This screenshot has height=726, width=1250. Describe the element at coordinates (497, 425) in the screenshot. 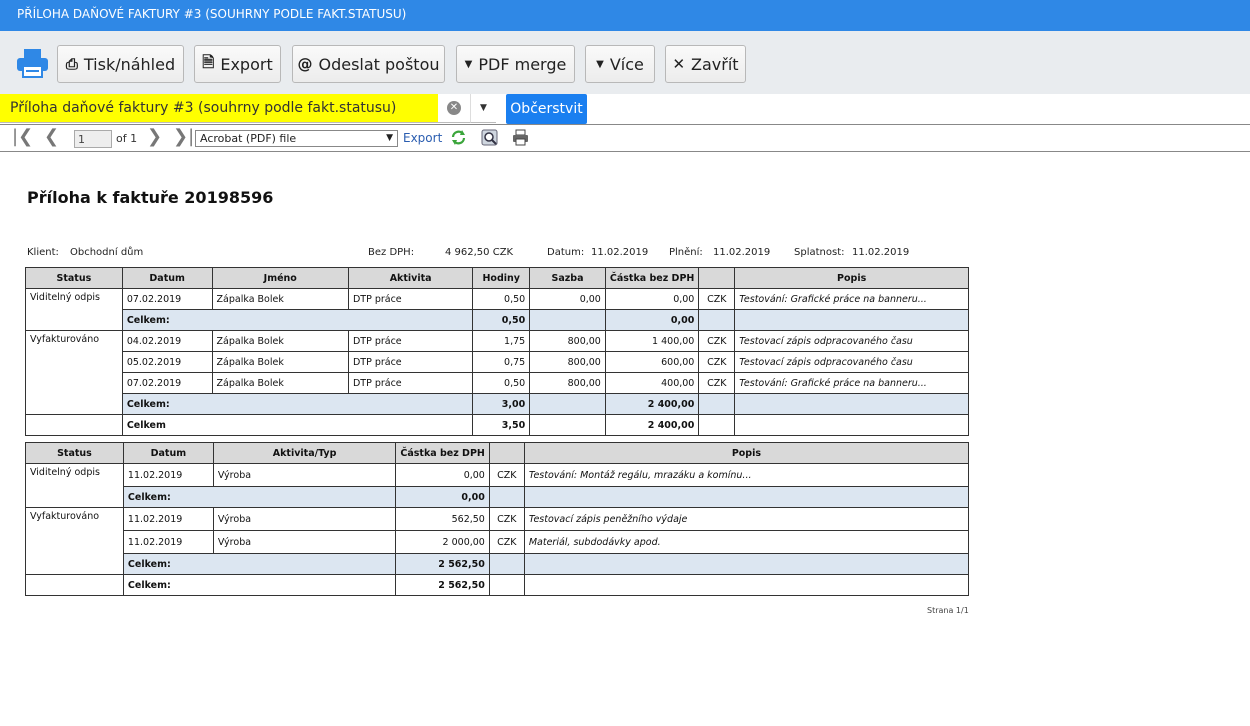

I see `total-row: Celkem 3,50 2 400,00` at that location.